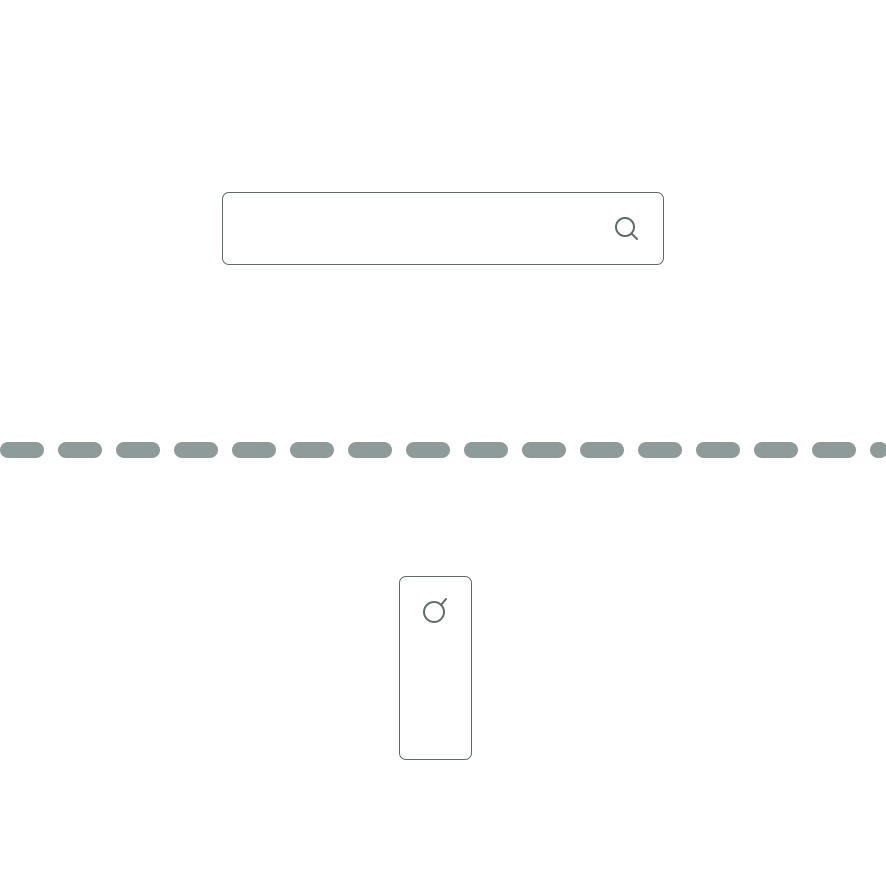 This screenshot has height=886, width=886. What do you see at coordinates (627, 229) in the screenshot?
I see `search-icon` at bounding box center [627, 229].